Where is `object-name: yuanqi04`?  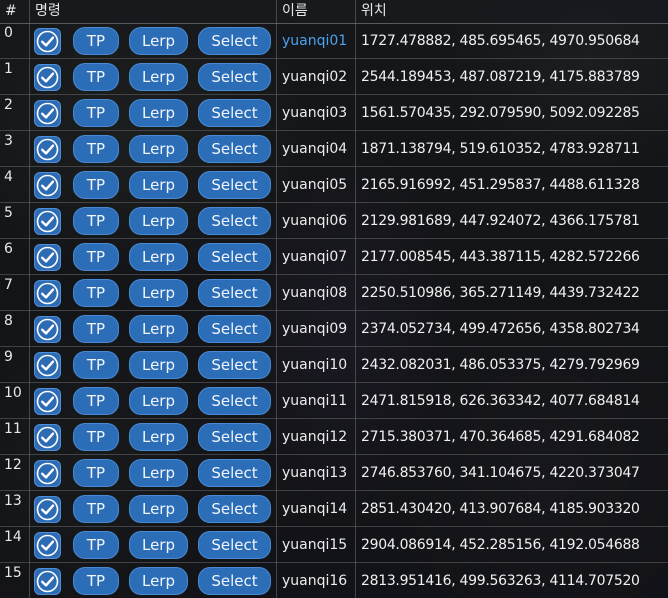 object-name: yuanqi04 is located at coordinates (314, 149).